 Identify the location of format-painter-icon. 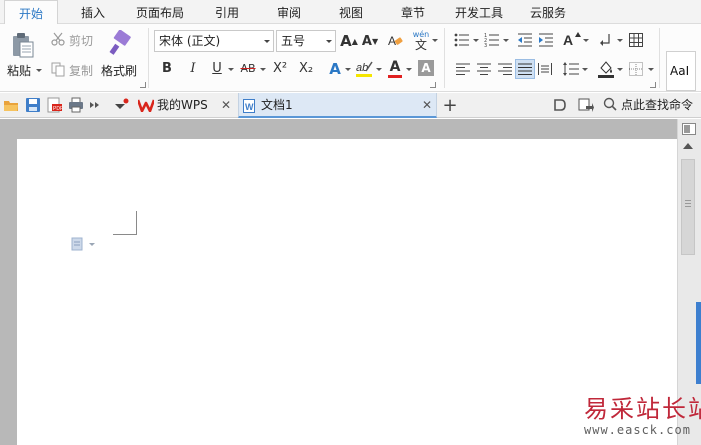
(120, 43).